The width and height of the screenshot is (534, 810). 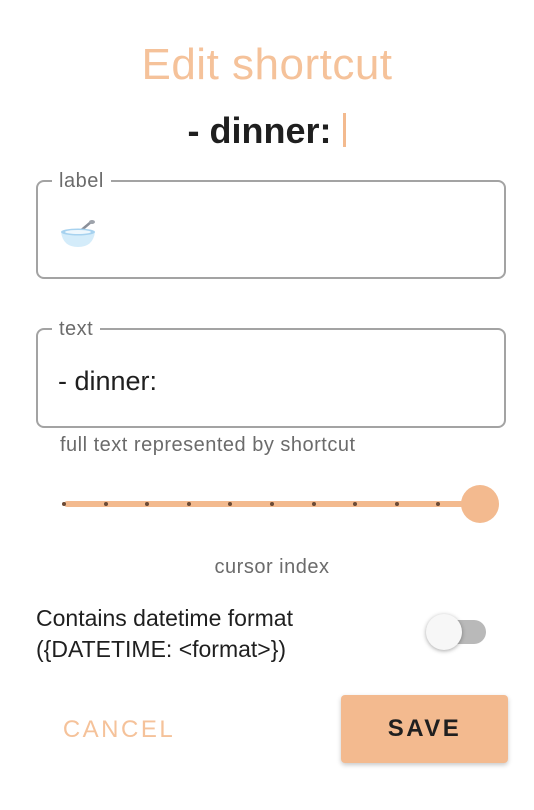 What do you see at coordinates (119, 730) in the screenshot?
I see `cancel-button: CANCEL` at bounding box center [119, 730].